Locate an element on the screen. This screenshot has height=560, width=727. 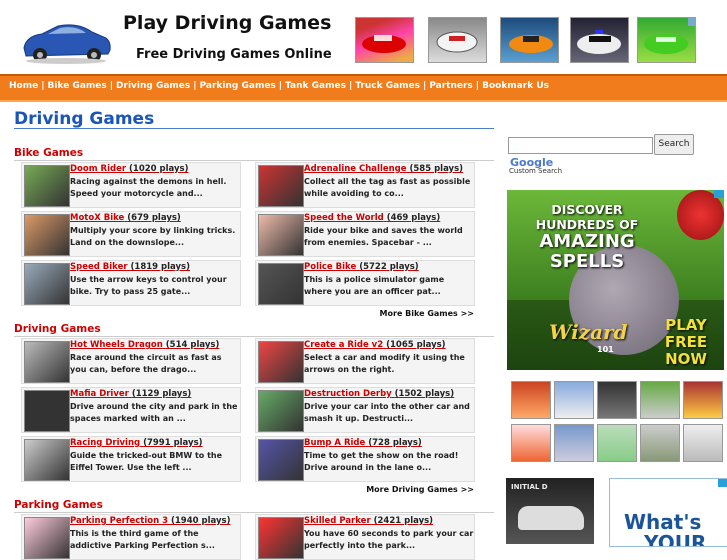
logo-car-image is located at coordinates (65, 40).